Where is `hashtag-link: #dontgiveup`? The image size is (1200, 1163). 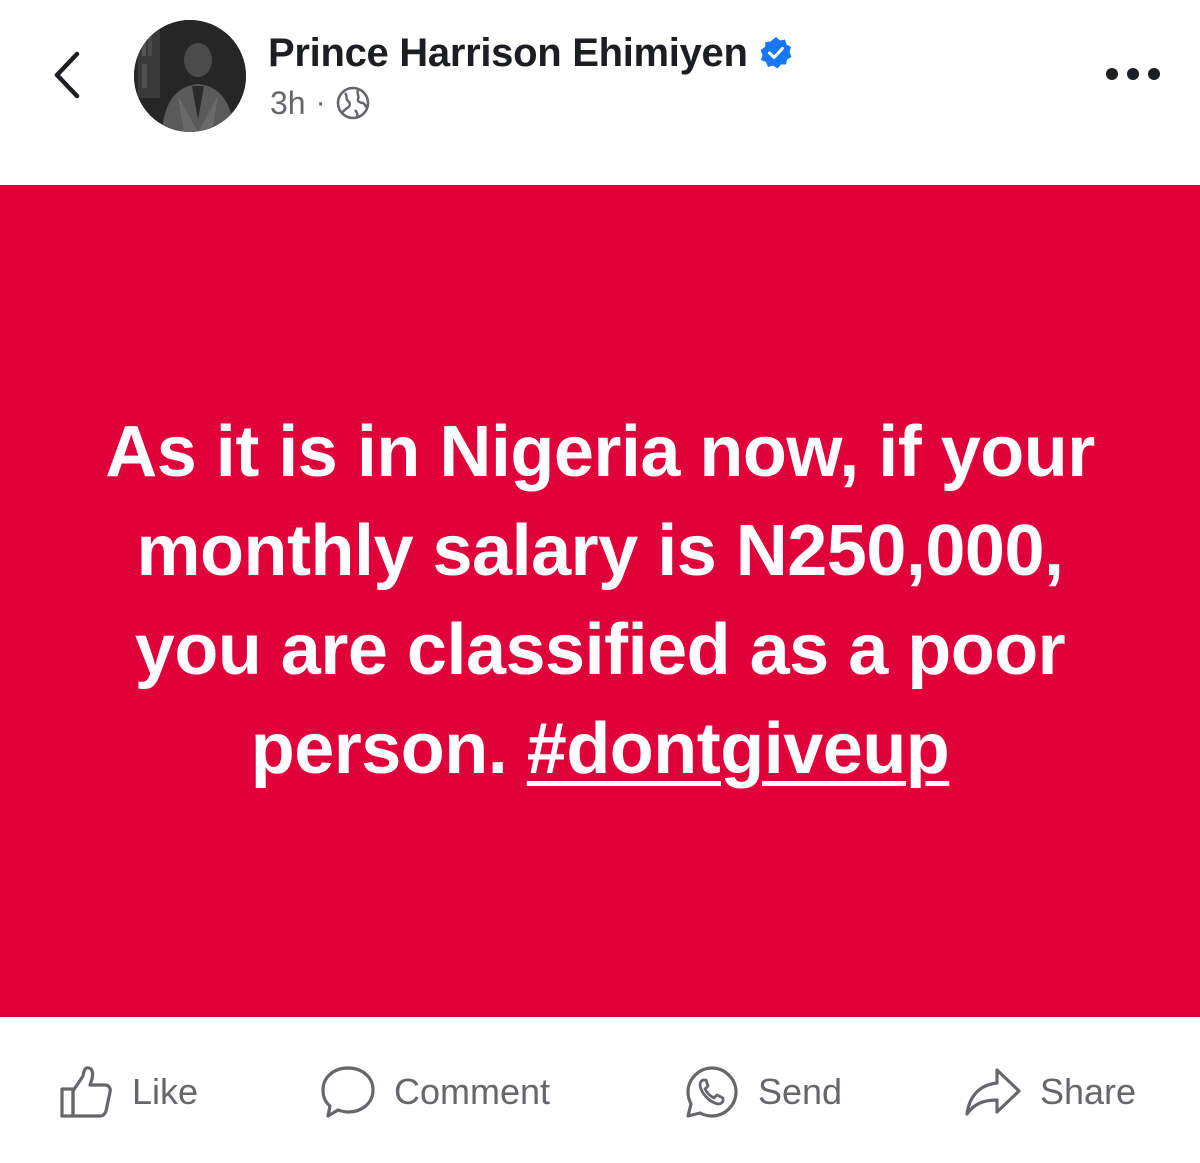 hashtag-link: #dontgiveup is located at coordinates (738, 749).